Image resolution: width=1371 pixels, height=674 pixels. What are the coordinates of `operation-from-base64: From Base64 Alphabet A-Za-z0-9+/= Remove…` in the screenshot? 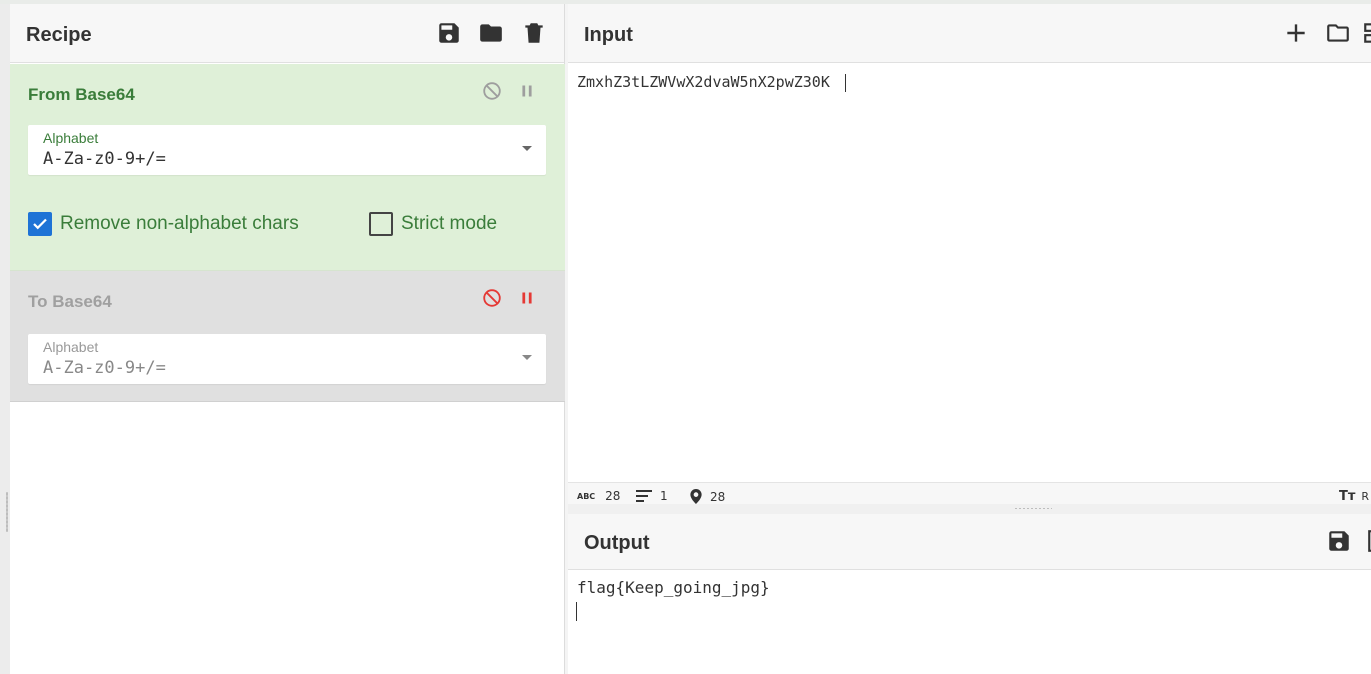 It's located at (287, 167).